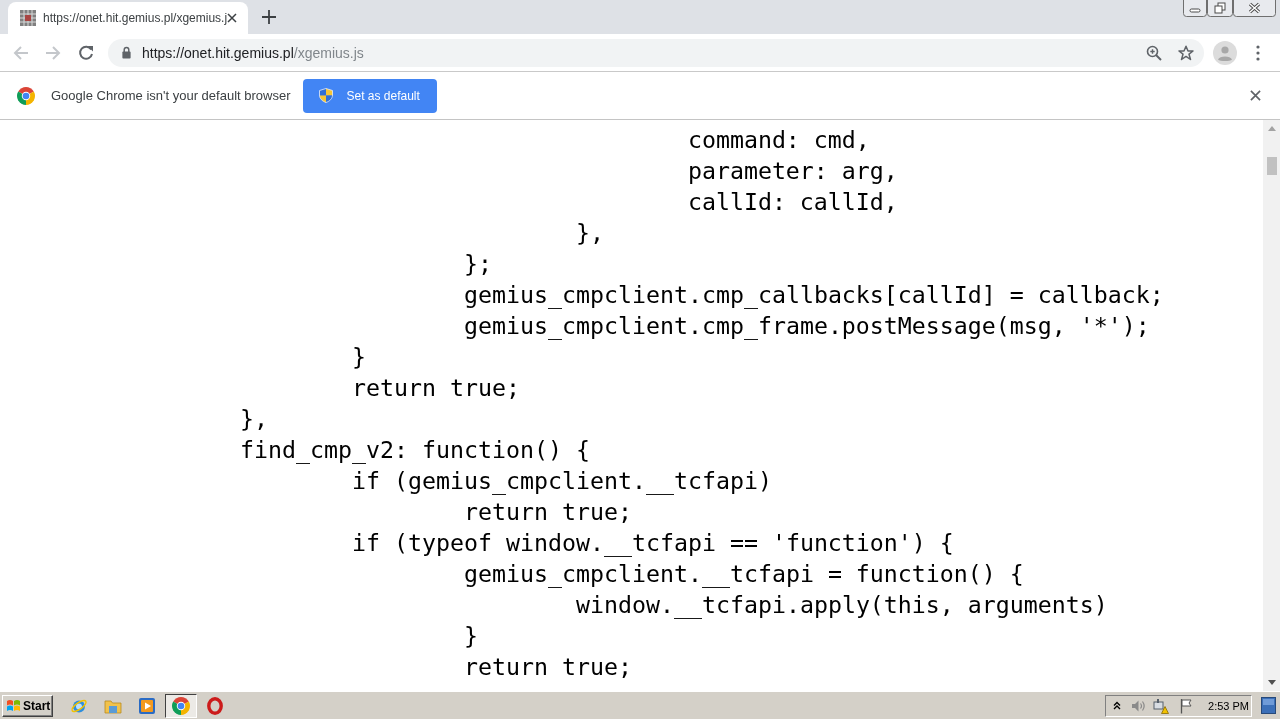 The width and height of the screenshot is (1280, 720). I want to click on code-line: find_cmp_v2: function() {, so click(414, 449).